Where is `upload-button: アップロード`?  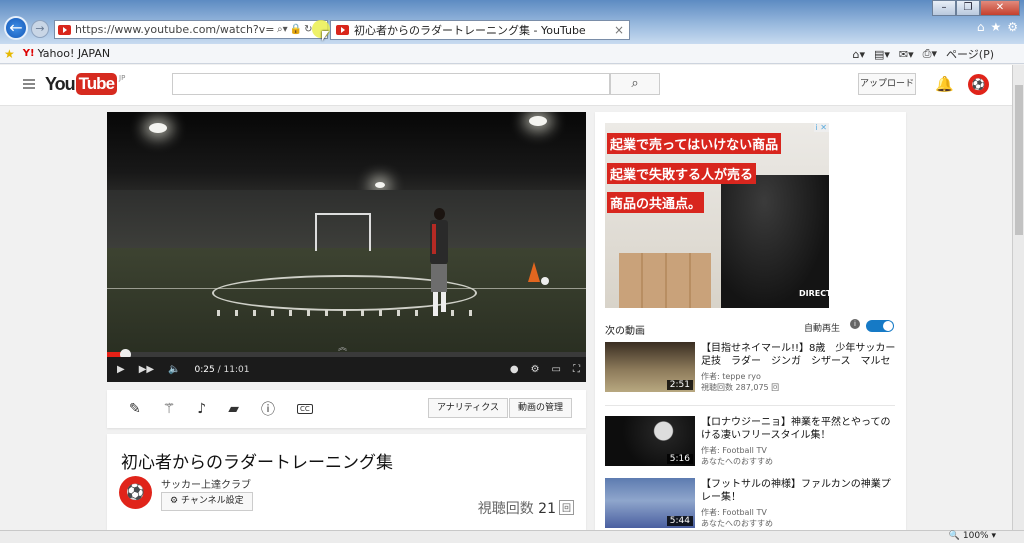 upload-button: アップロード is located at coordinates (887, 84).